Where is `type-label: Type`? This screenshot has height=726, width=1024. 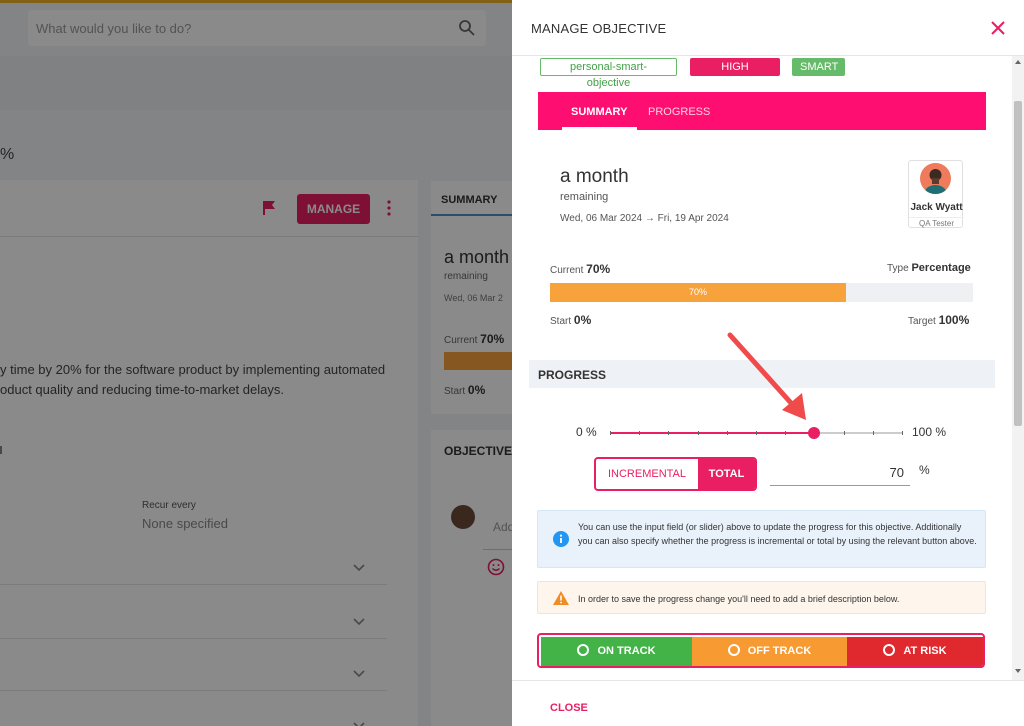
type-label: Type is located at coordinates (898, 268).